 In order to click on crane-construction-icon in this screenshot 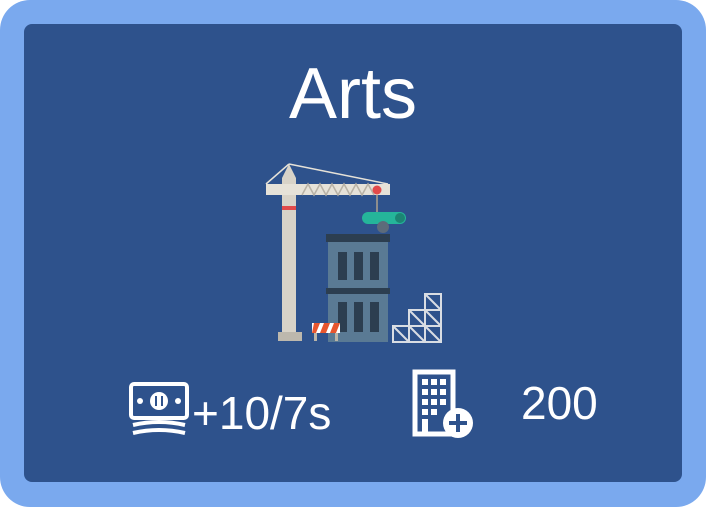, I will do `click(353, 253)`.